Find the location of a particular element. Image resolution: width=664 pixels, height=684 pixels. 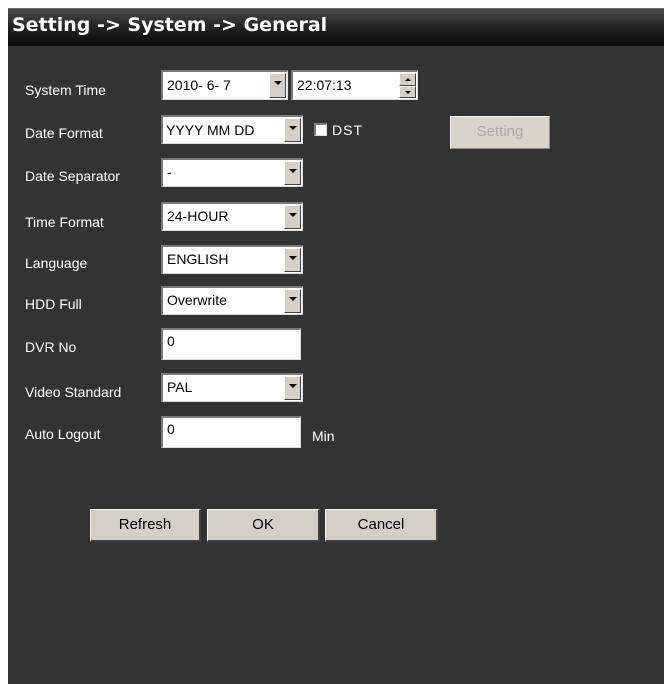

dvr-no-input: 0 is located at coordinates (231, 344).